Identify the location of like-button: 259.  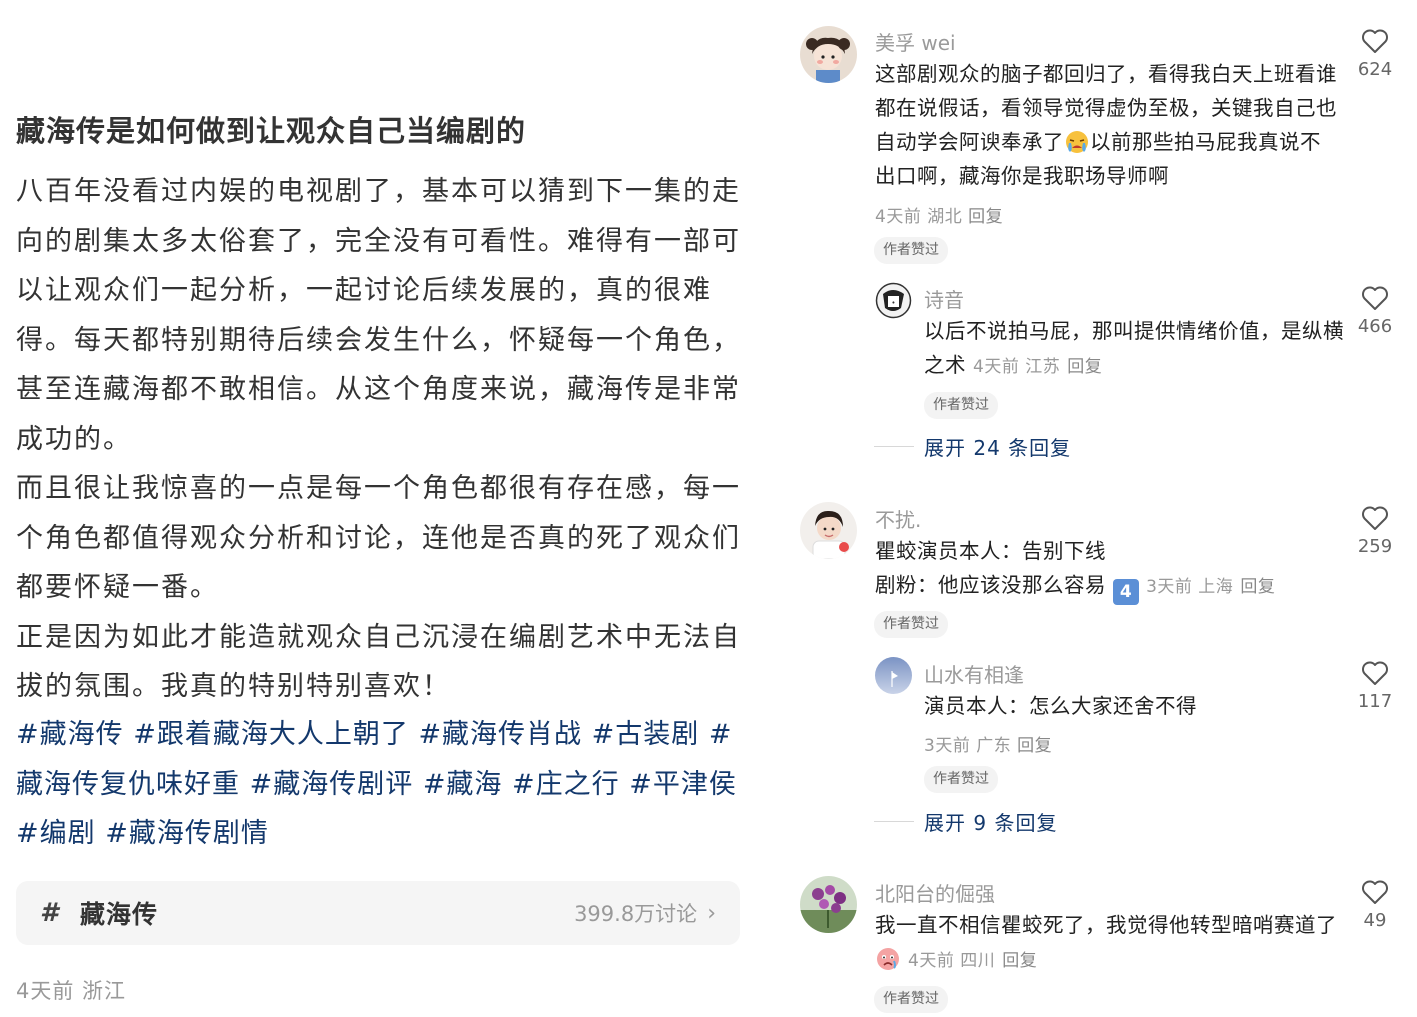
(1375, 531).